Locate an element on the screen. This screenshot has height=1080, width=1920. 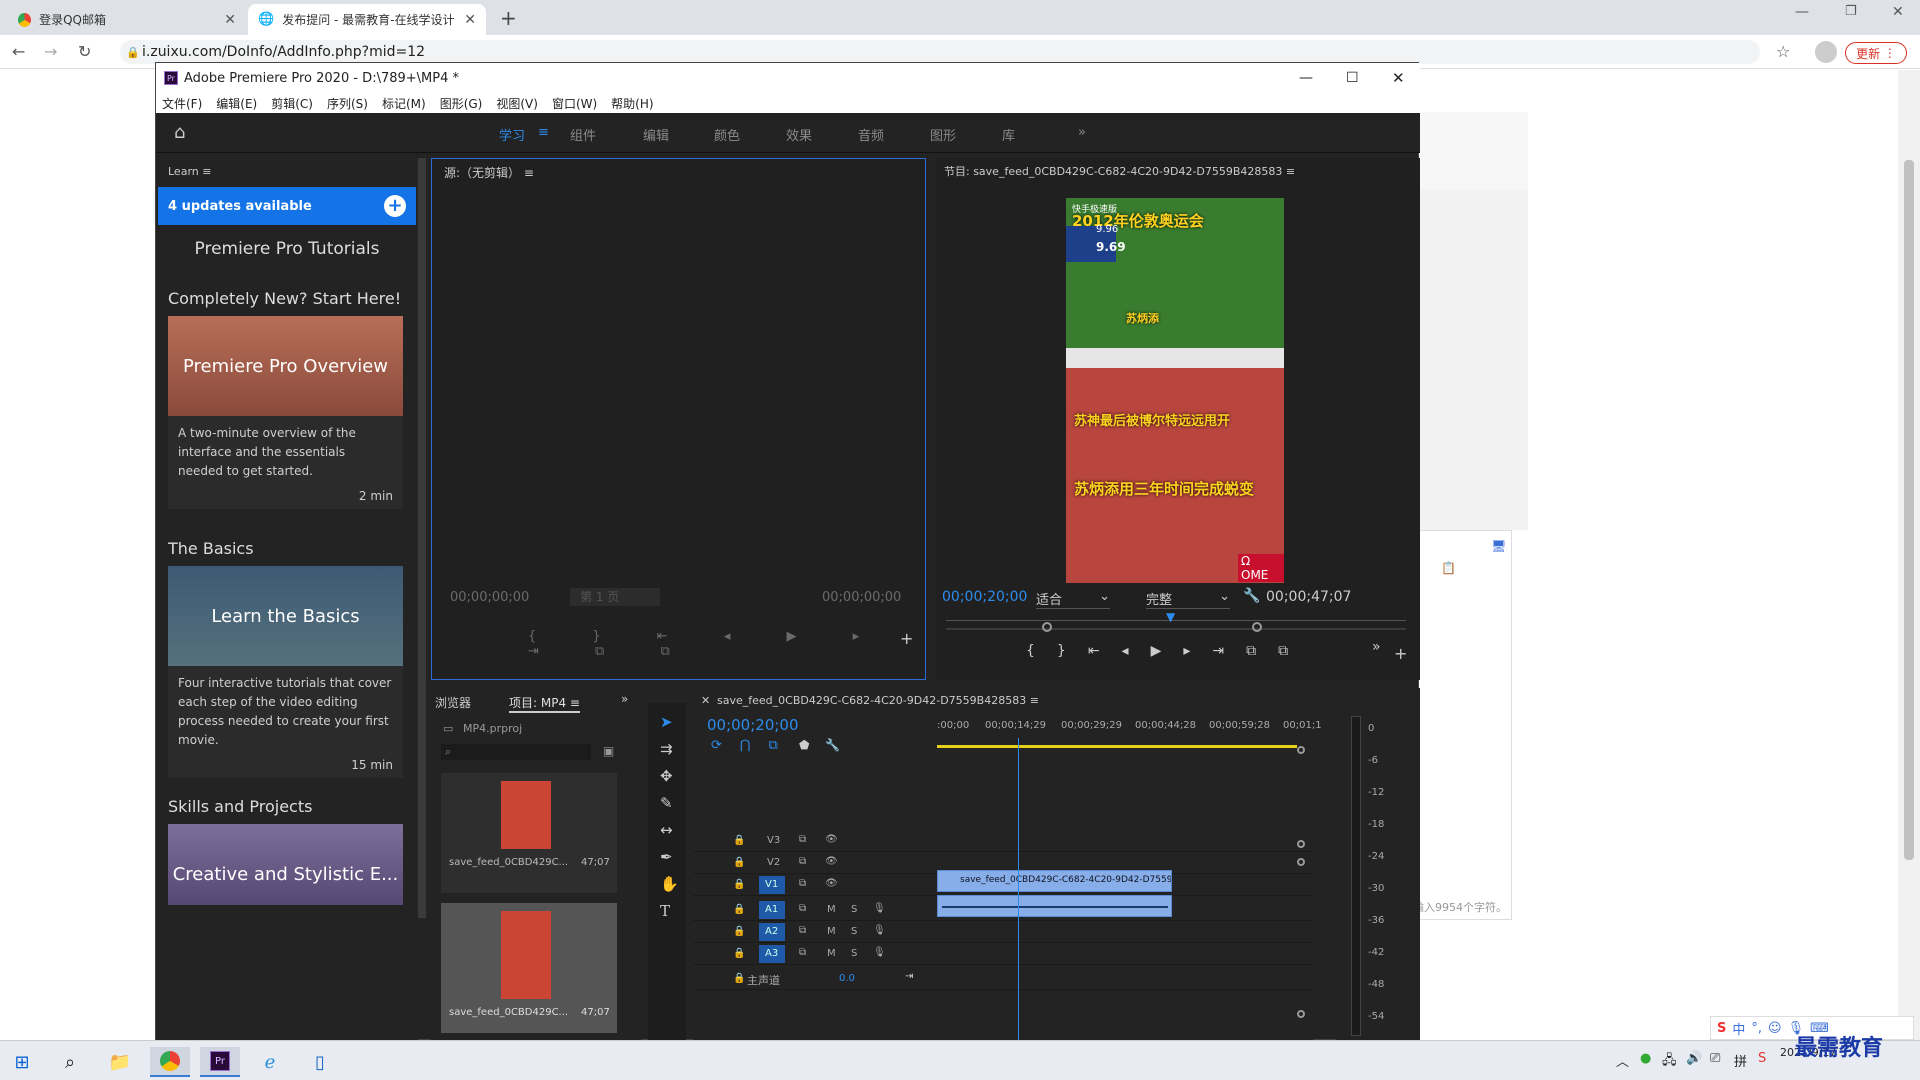
restore-icon: ❐ is located at coordinates (1851, 11).